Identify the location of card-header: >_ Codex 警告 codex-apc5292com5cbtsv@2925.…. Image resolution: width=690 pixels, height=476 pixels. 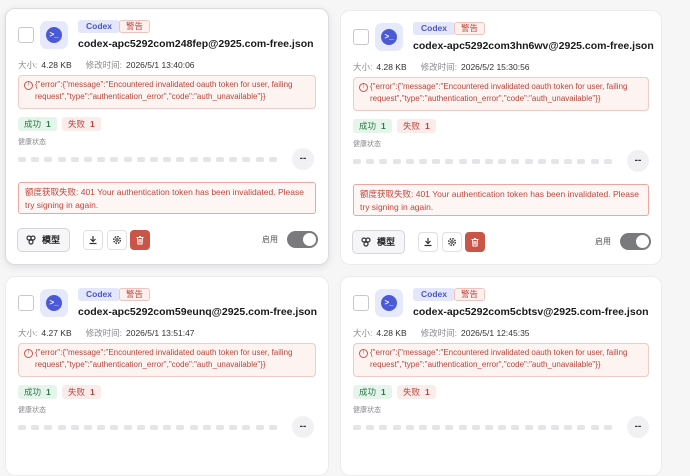
(502, 305).